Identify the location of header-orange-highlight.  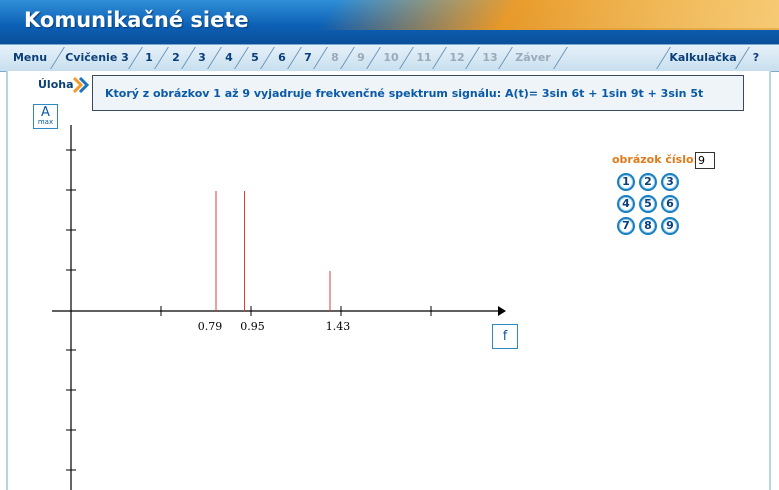
(644, 14).